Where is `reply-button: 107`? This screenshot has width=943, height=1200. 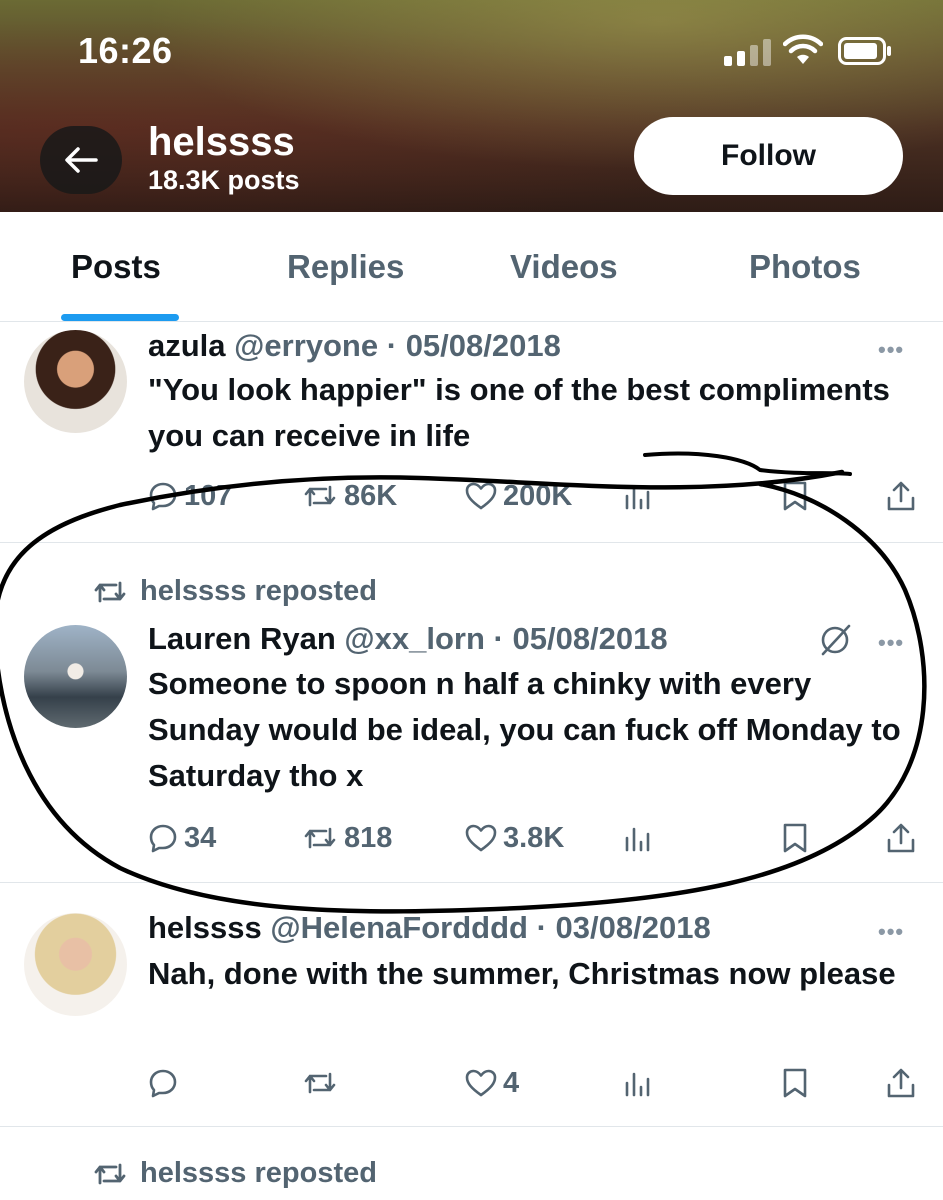 reply-button: 107 is located at coordinates (190, 496).